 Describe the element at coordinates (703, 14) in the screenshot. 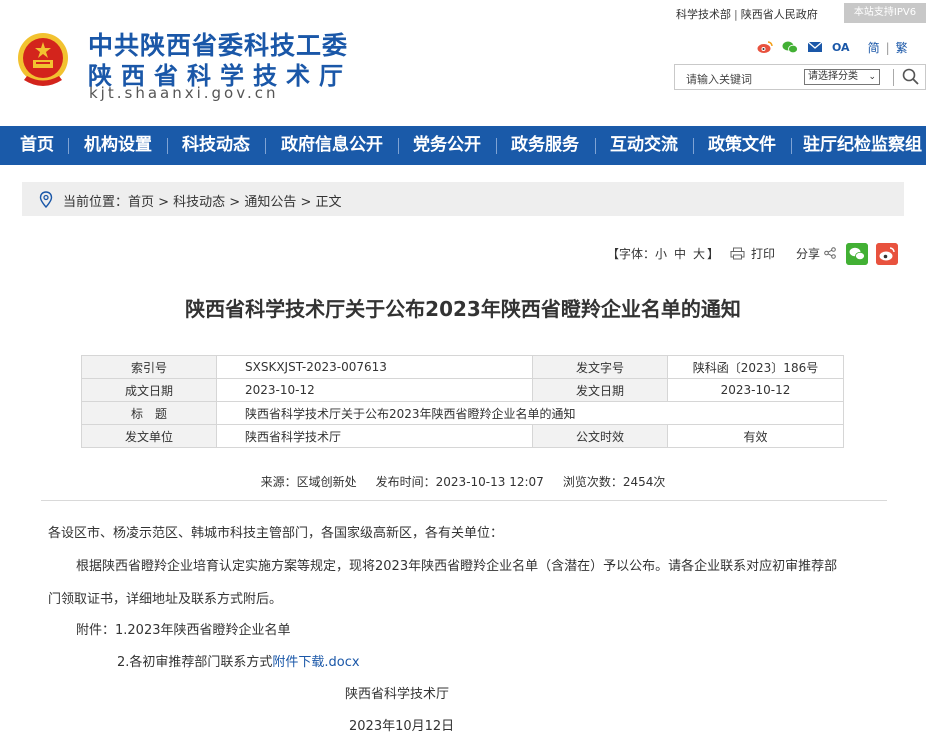

I see `top-link-most: 科学技术部` at that location.